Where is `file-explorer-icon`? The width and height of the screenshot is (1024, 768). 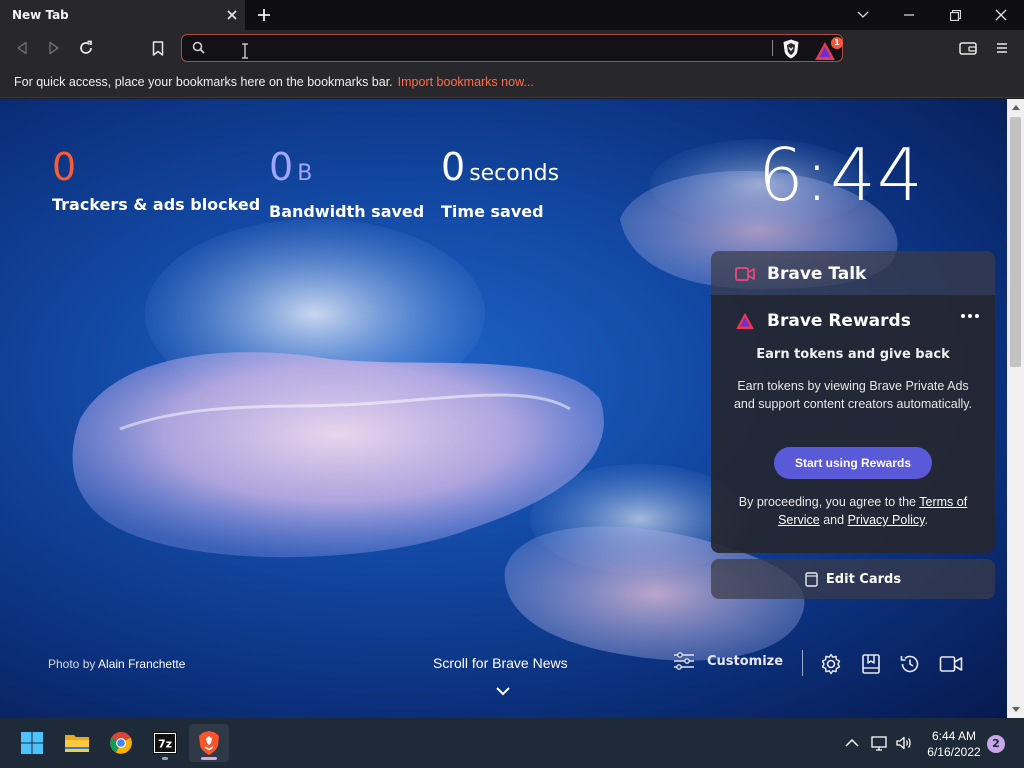
file-explorer-icon is located at coordinates (77, 743).